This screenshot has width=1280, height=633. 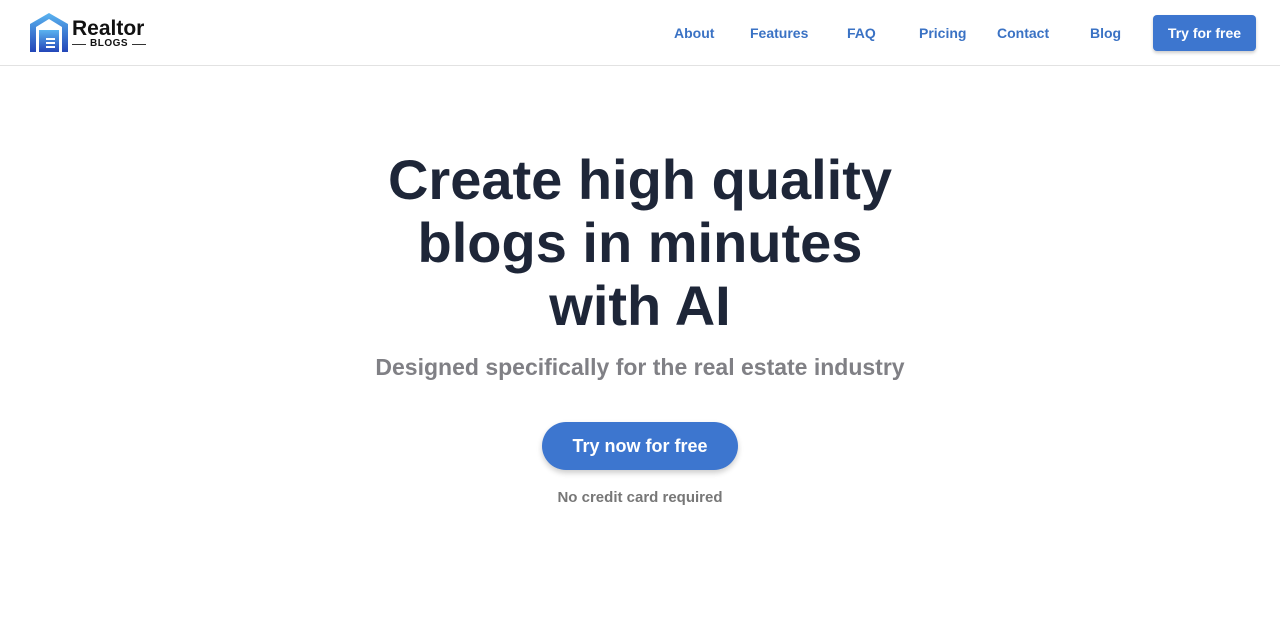 I want to click on nav-blog: Blog, so click(x=1105, y=33).